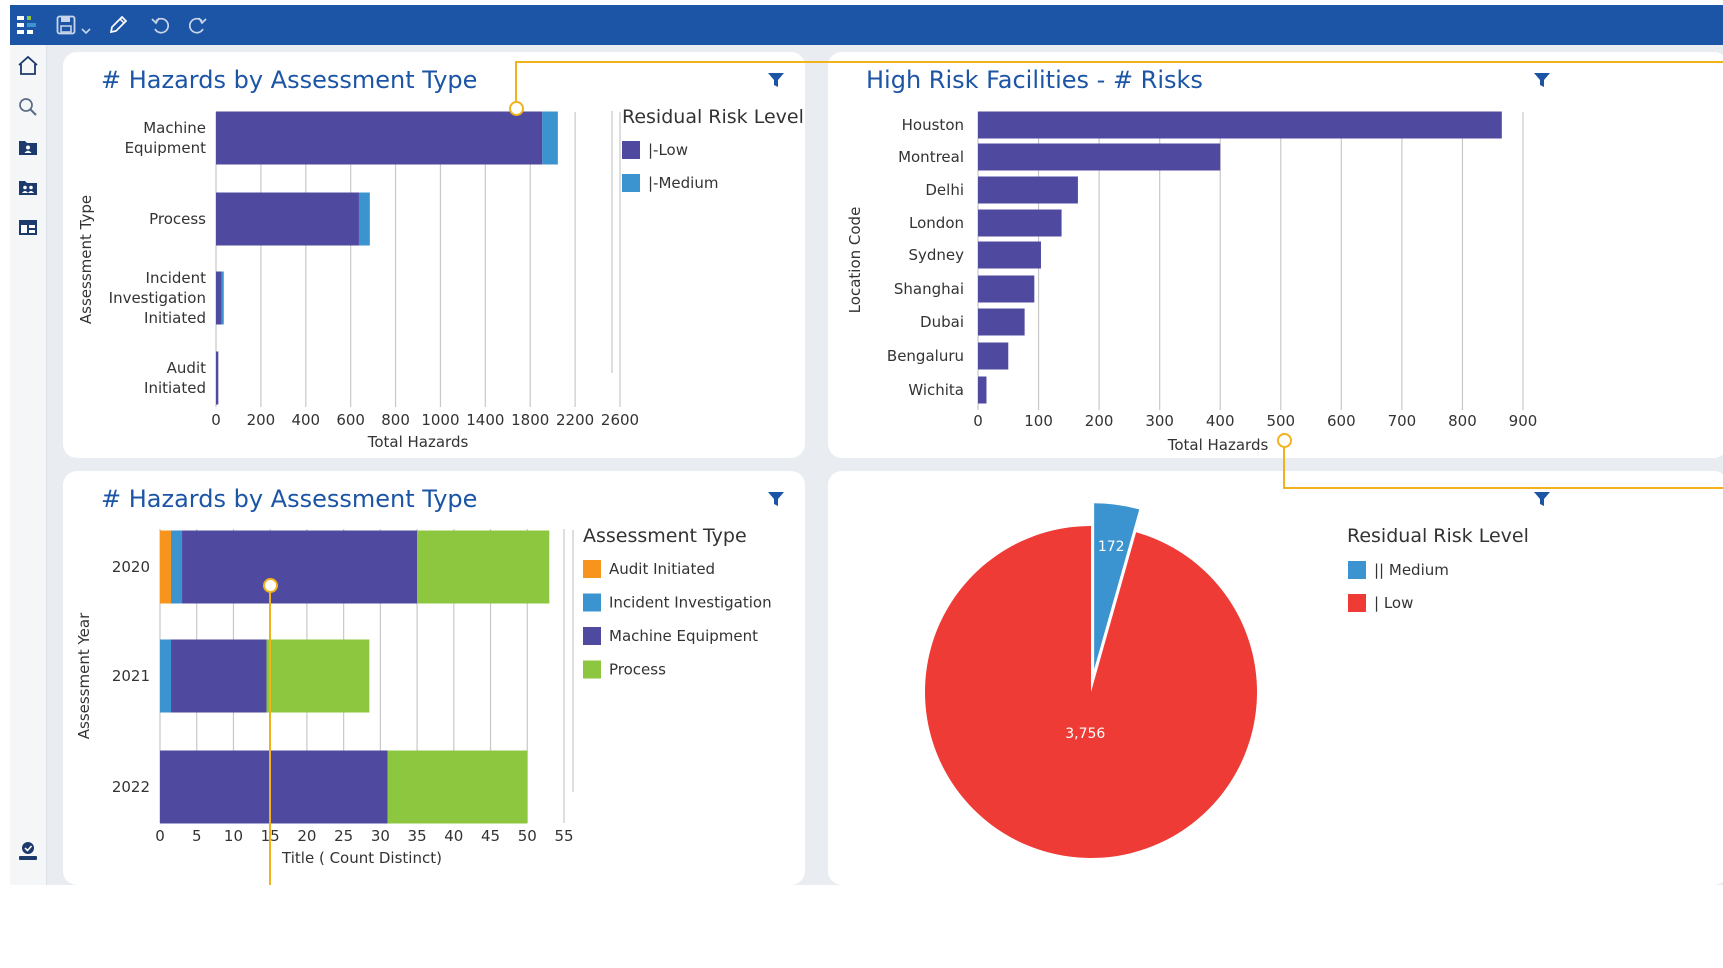  I want to click on x-tick-label: 1800, so click(530, 420).